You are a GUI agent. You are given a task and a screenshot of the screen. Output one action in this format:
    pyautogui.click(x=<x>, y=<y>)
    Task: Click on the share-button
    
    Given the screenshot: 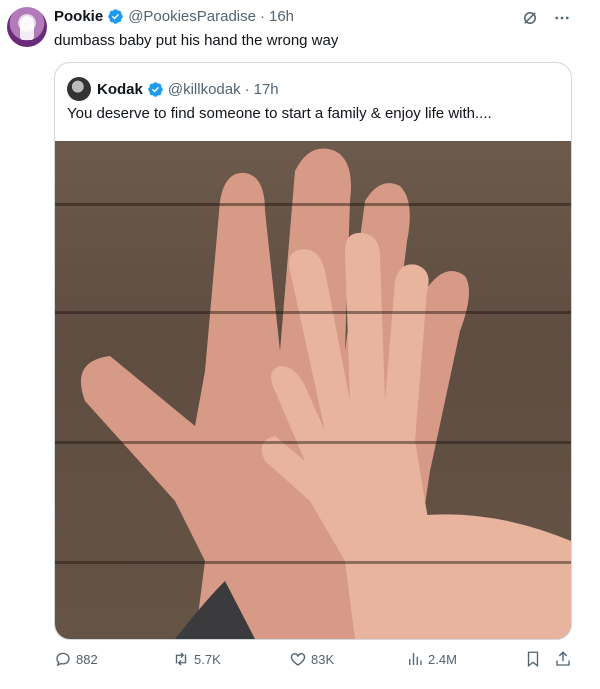 What is the action you would take?
    pyautogui.click(x=563, y=659)
    